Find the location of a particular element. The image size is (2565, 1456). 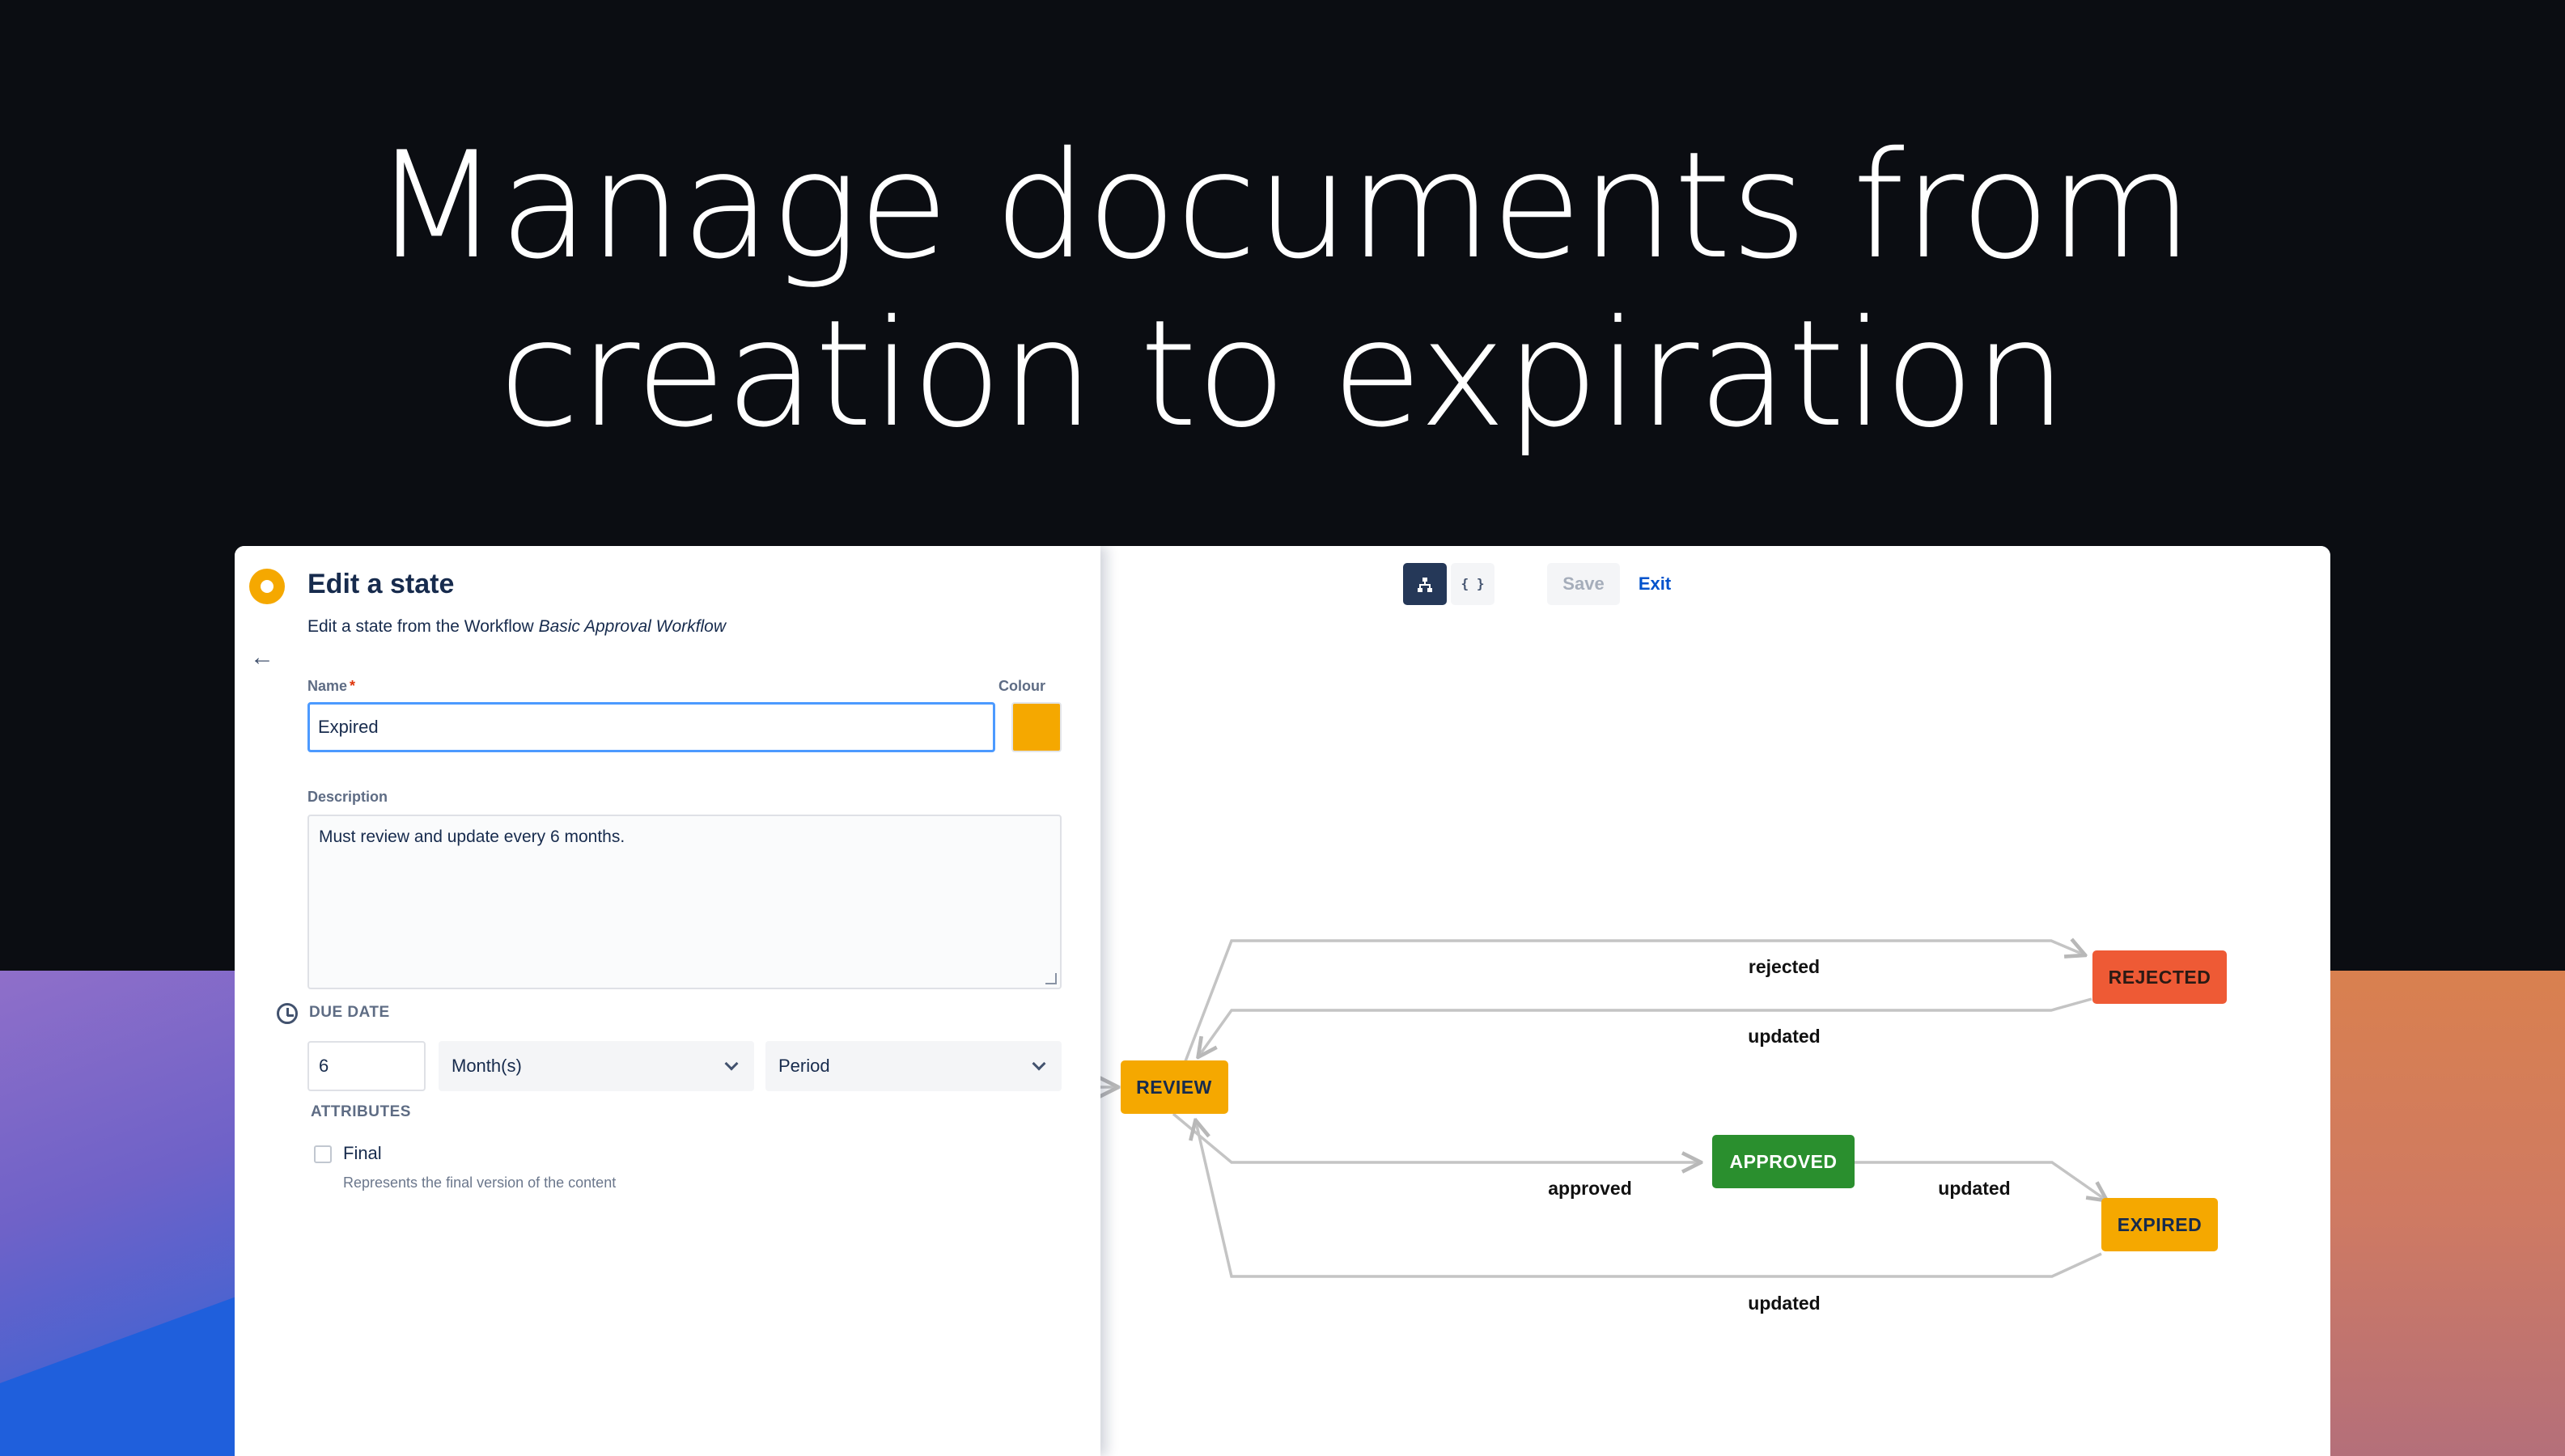

panel-title: Edit a state is located at coordinates (381, 584).